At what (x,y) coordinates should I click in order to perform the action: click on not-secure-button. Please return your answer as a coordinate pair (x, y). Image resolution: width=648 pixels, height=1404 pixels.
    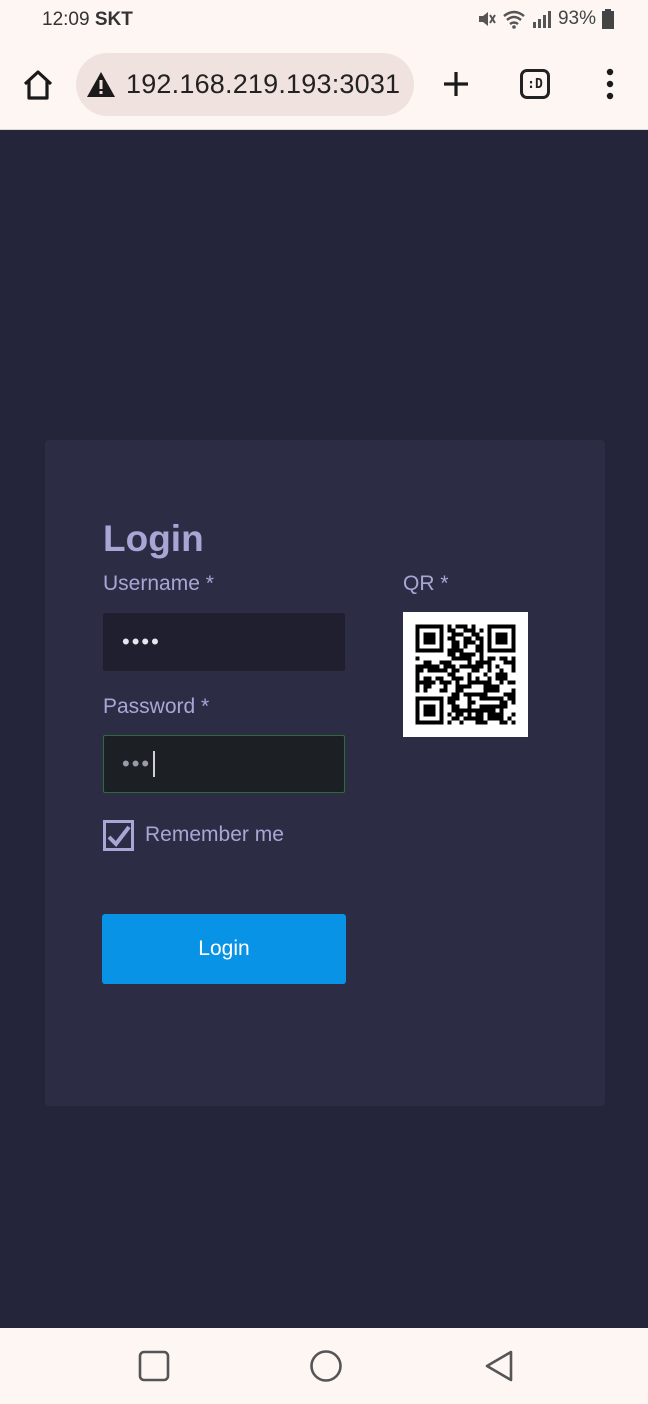
    Looking at the image, I should click on (101, 85).